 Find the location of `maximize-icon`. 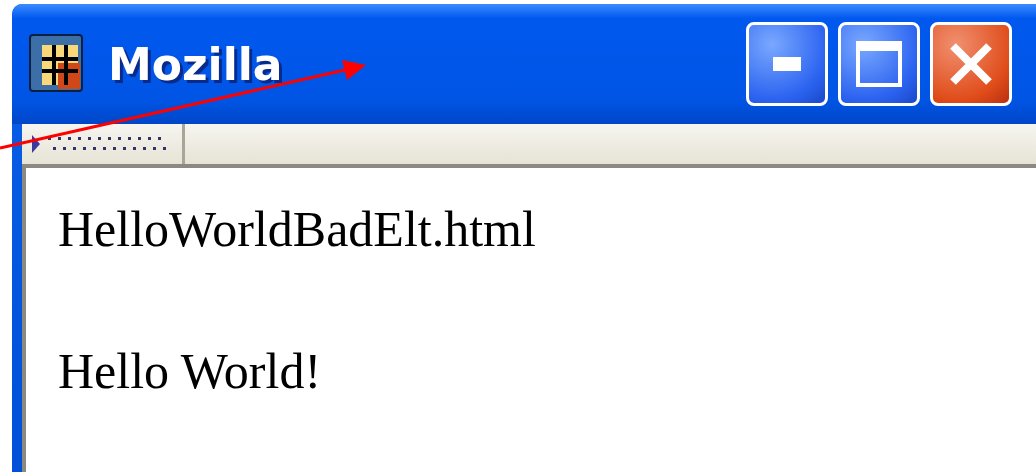

maximize-icon is located at coordinates (879, 64).